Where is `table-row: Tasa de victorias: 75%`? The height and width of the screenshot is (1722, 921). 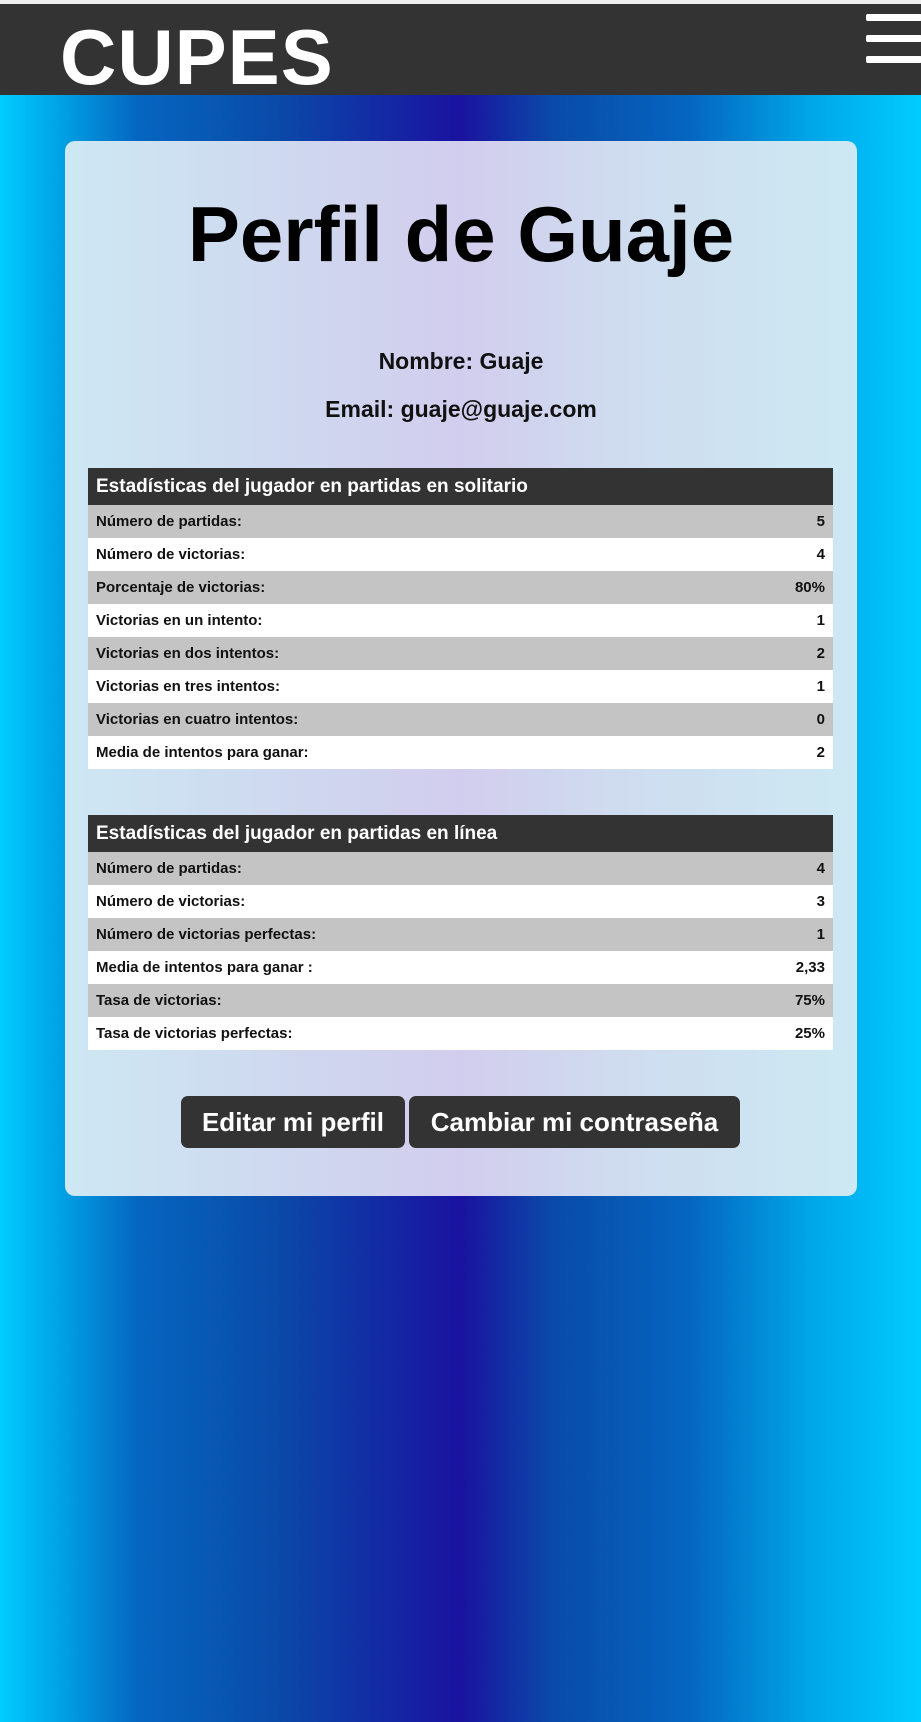 table-row: Tasa de victorias: 75% is located at coordinates (460, 1000).